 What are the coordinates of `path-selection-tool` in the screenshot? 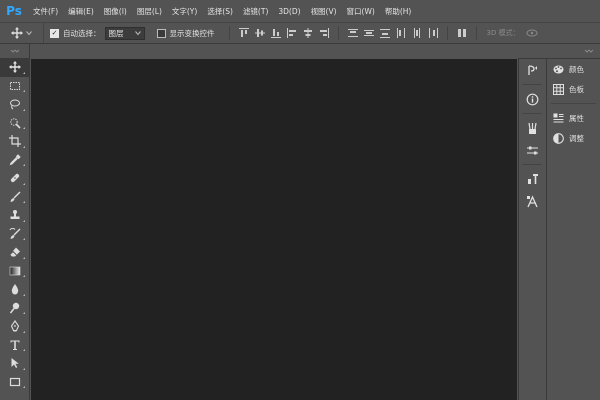 It's located at (14, 363).